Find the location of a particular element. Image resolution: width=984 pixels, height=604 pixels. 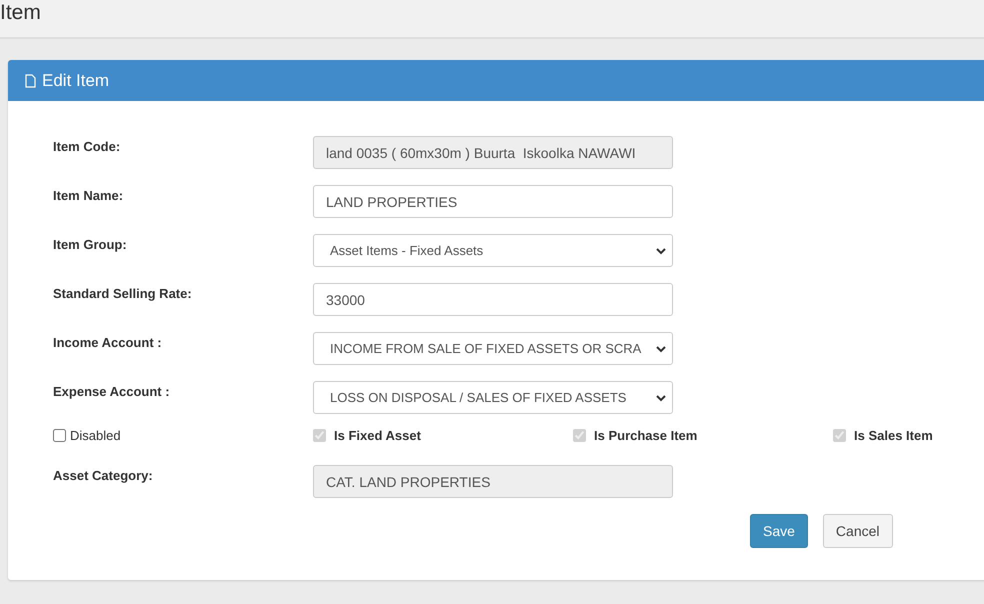

cancel-button: Cancel is located at coordinates (857, 531).